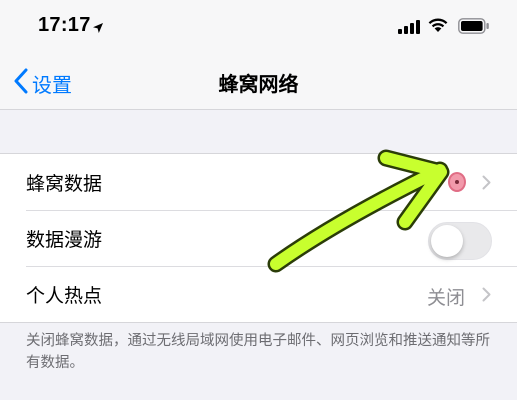 The image size is (517, 400). Describe the element at coordinates (258, 84) in the screenshot. I see `page-title: 蜂窝网络` at that location.